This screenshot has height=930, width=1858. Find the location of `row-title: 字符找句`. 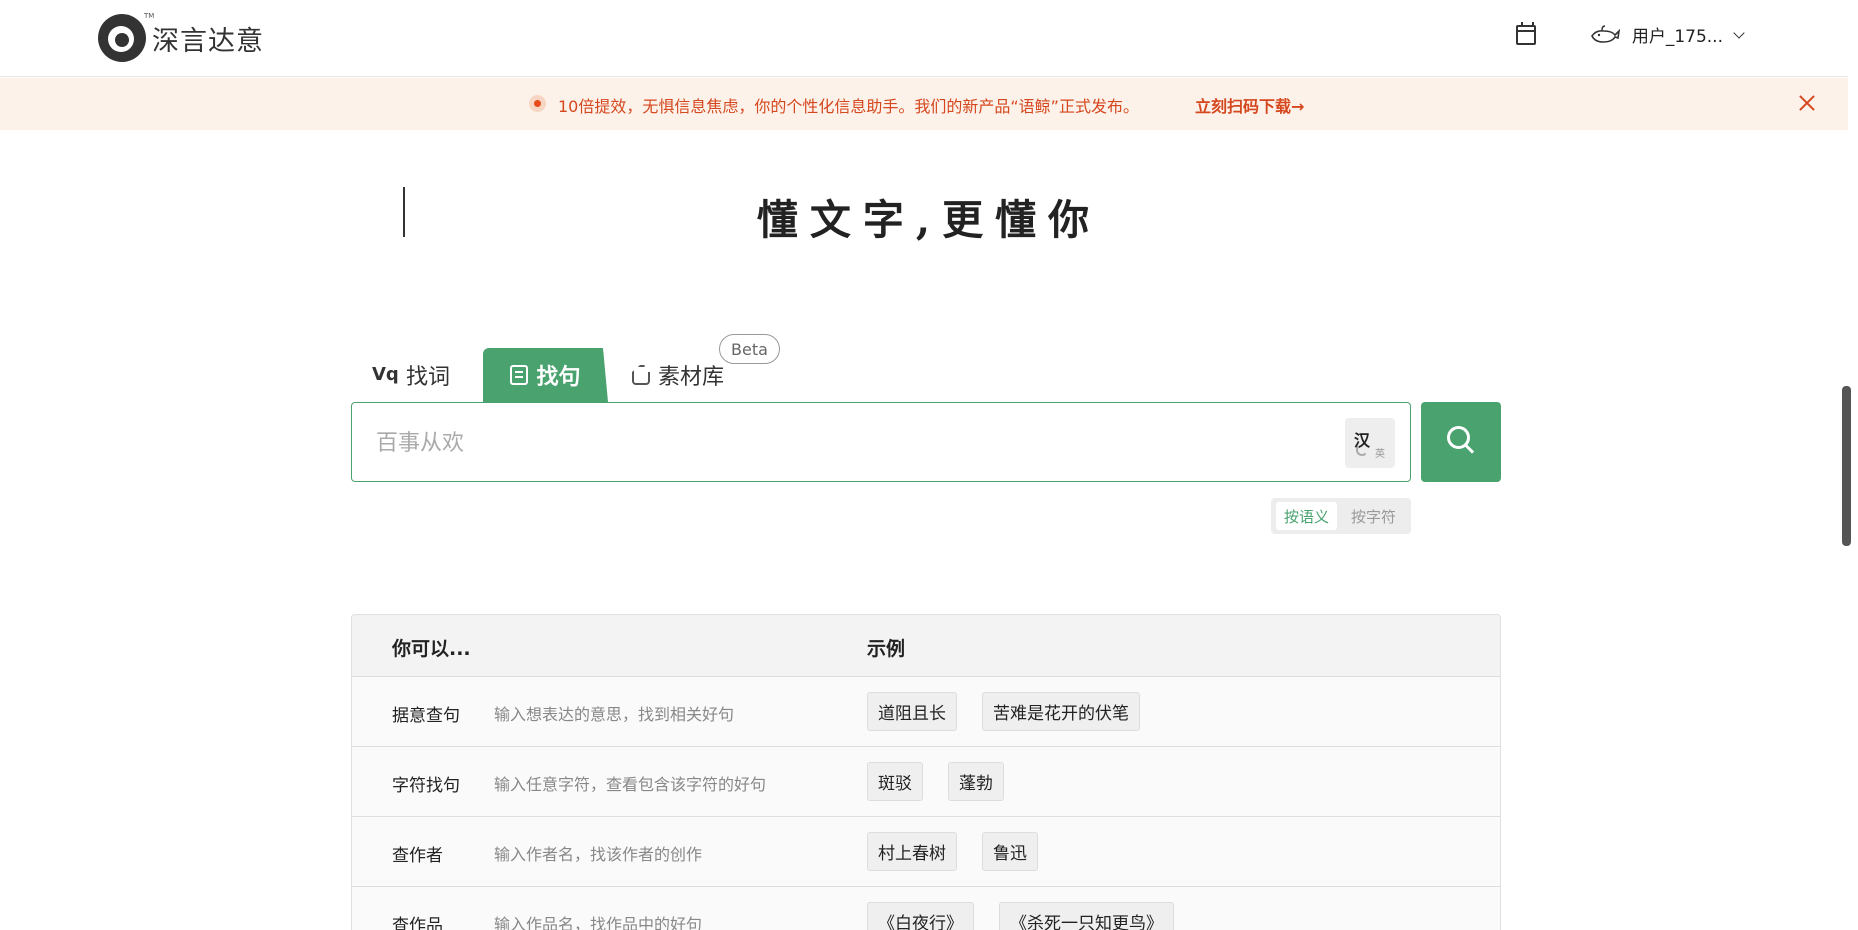

row-title: 字符找句 is located at coordinates (426, 786).